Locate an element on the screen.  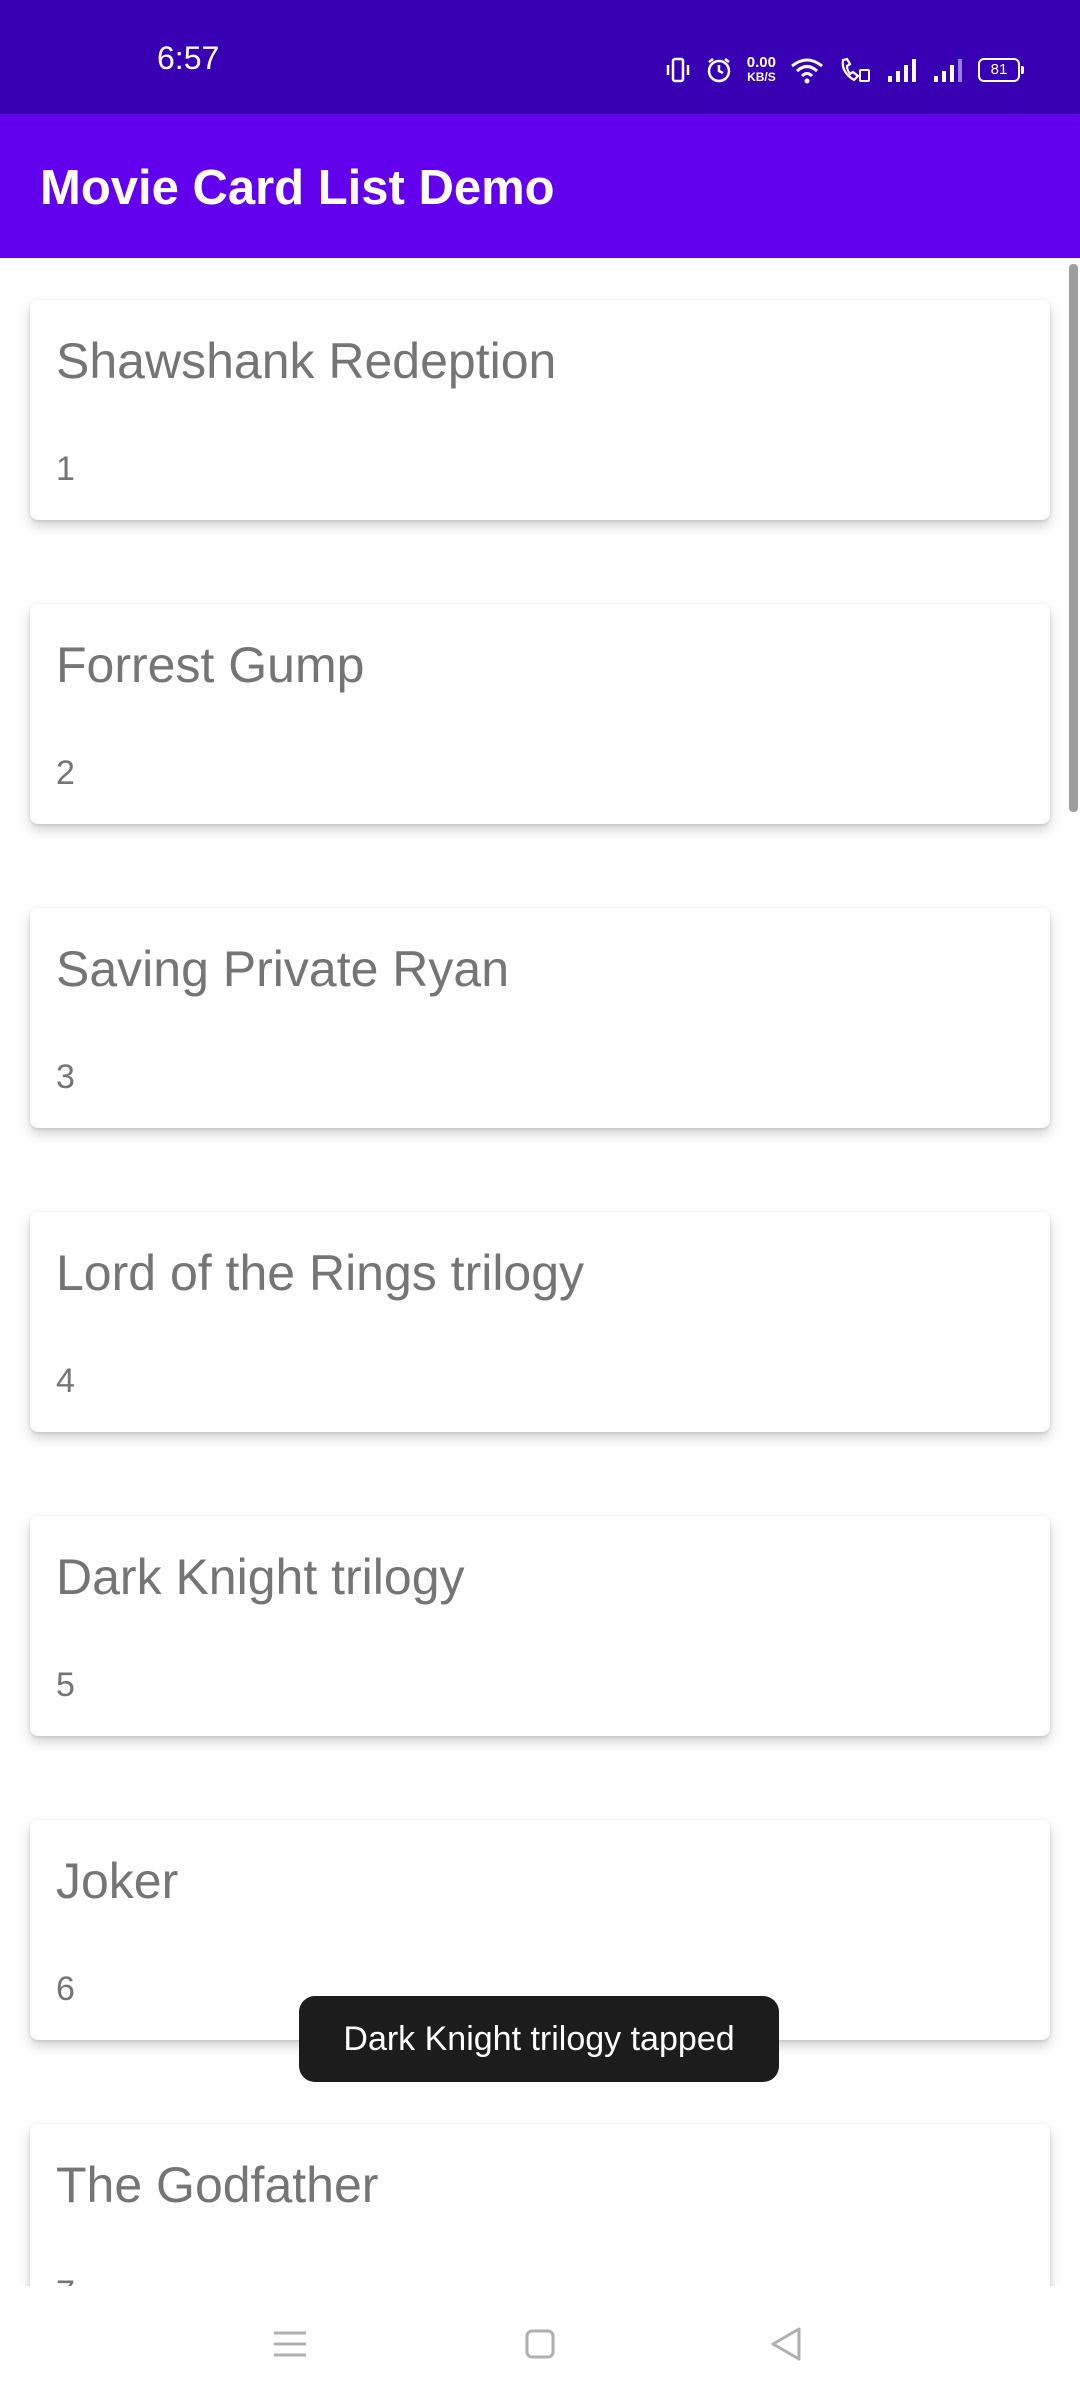
network-speed: 0.00 KB/S is located at coordinates (761, 69).